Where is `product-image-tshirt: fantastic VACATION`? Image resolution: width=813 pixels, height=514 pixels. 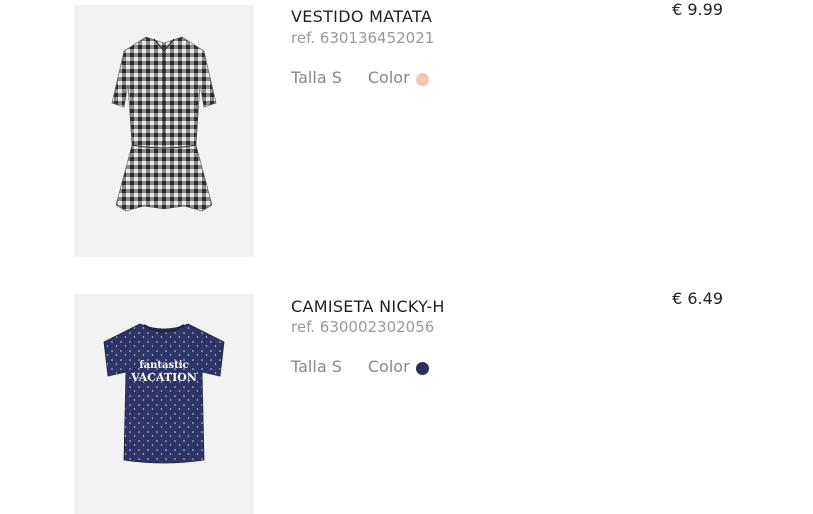
product-image-tshirt: fantastic VACATION is located at coordinates (164, 404).